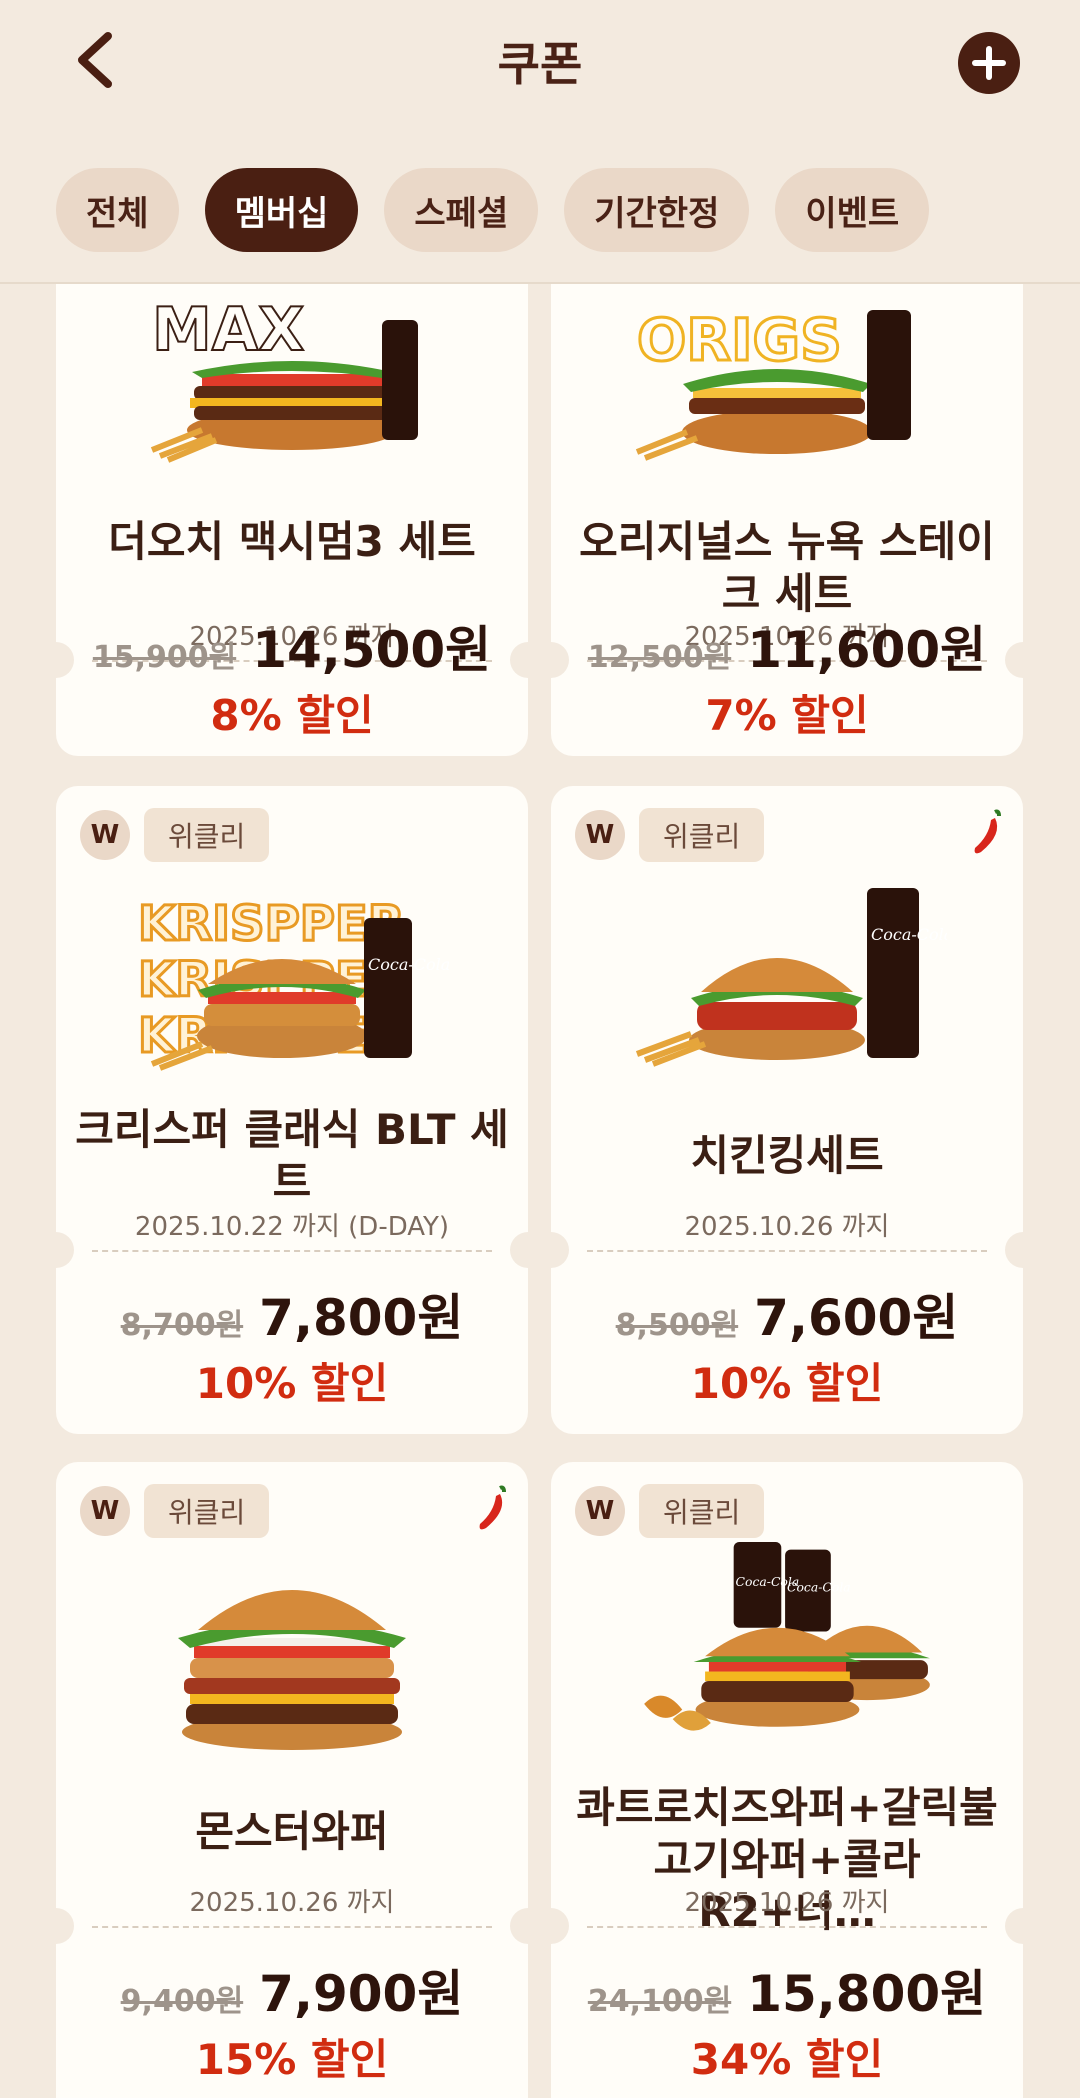  What do you see at coordinates (787, 567) in the screenshot?
I see `coupon-name: 오리지널스 뉴욕 스테이크 세트` at bounding box center [787, 567].